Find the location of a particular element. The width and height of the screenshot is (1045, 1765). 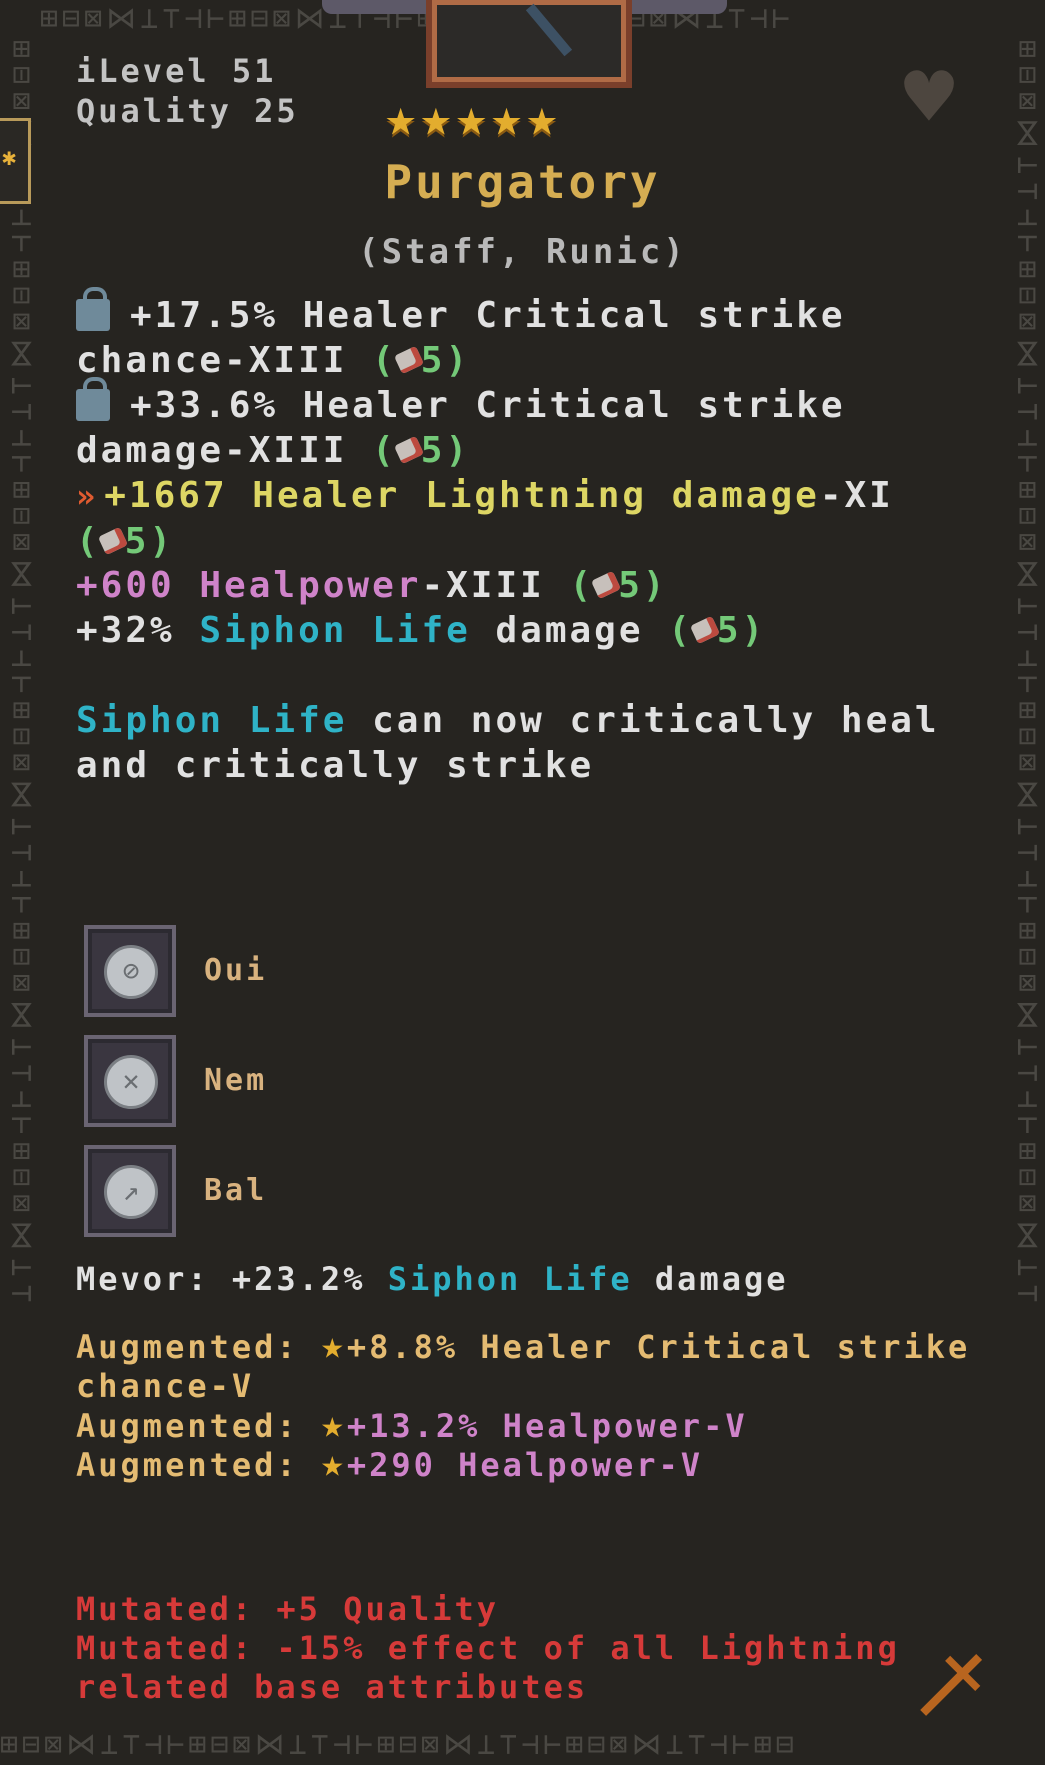

stat-line: » +1667 Healer Lightning damage-XI (5) is located at coordinates (526, 518).